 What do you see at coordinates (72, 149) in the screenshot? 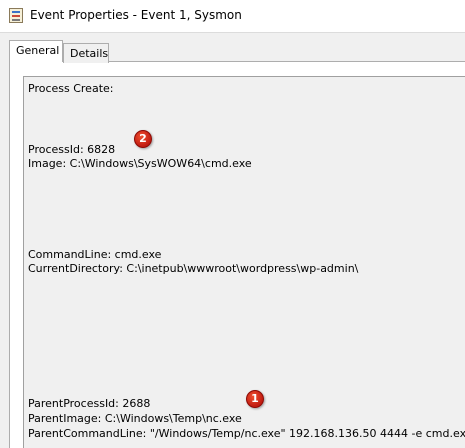
I see `process-id-line: ProcessId: 6828` at bounding box center [72, 149].